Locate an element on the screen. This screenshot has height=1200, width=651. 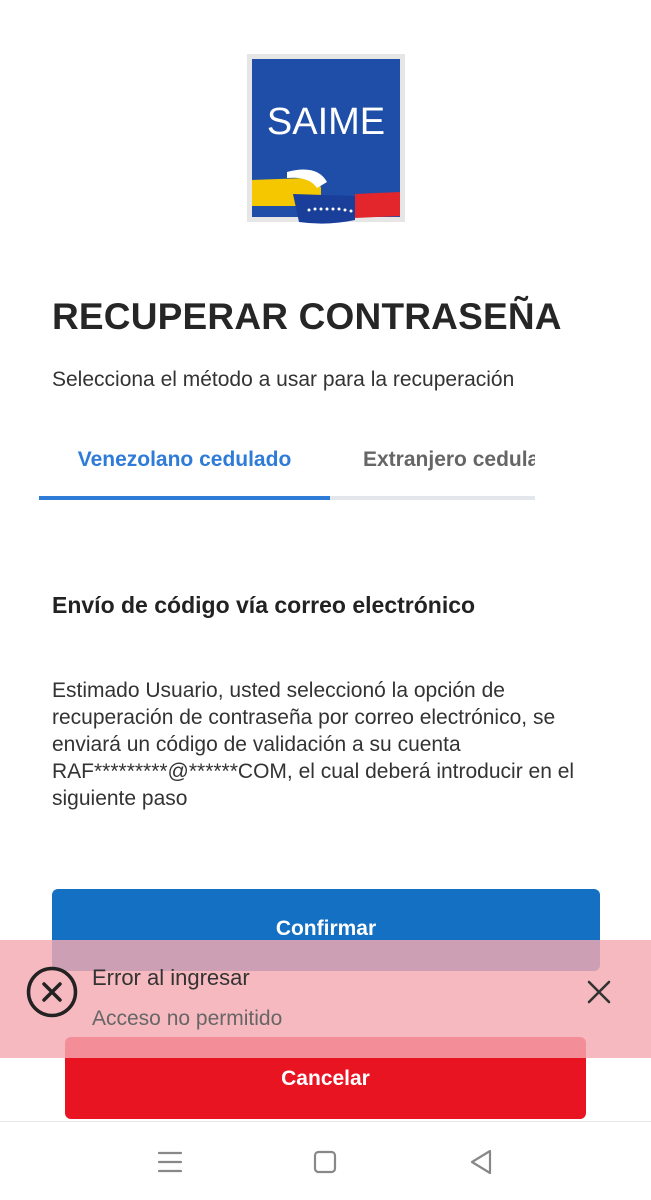
menu-icon is located at coordinates (170, 1162).